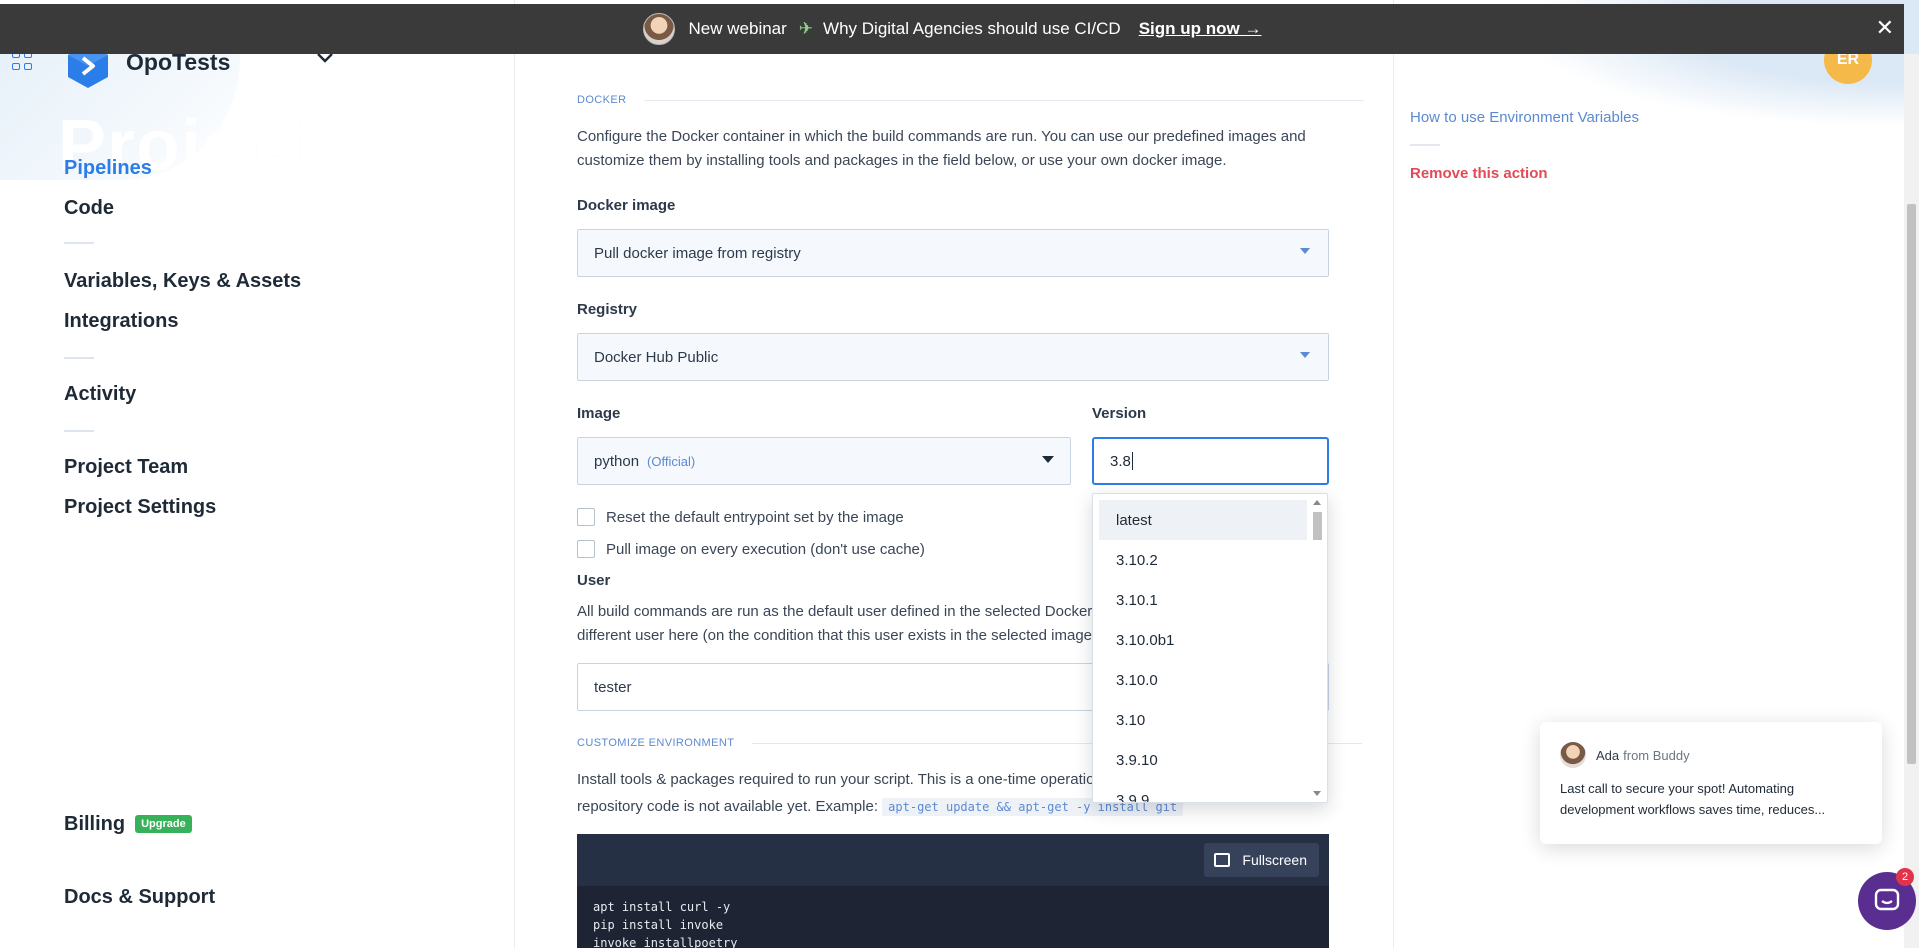  What do you see at coordinates (139, 897) in the screenshot?
I see `nav-docs-support: Docs & Support` at bounding box center [139, 897].